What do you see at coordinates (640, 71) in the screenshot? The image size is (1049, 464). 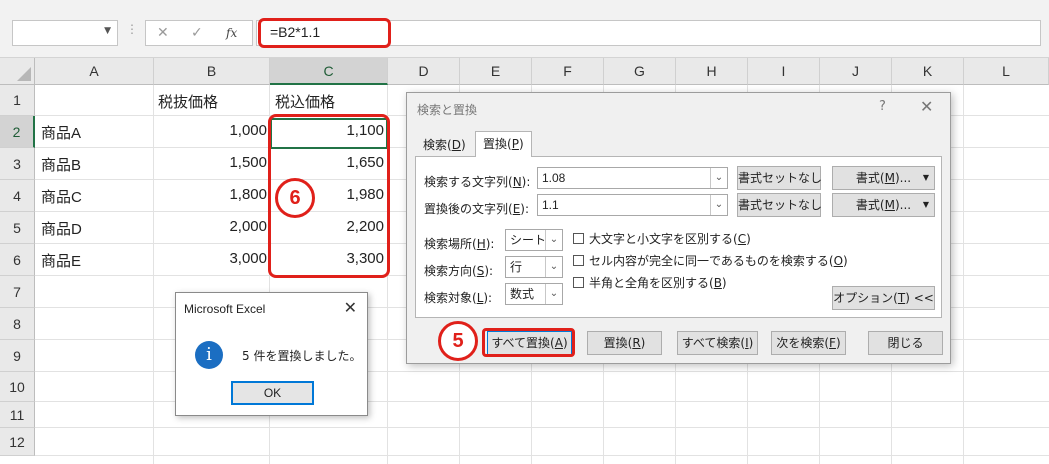 I see `column-header-g: G` at bounding box center [640, 71].